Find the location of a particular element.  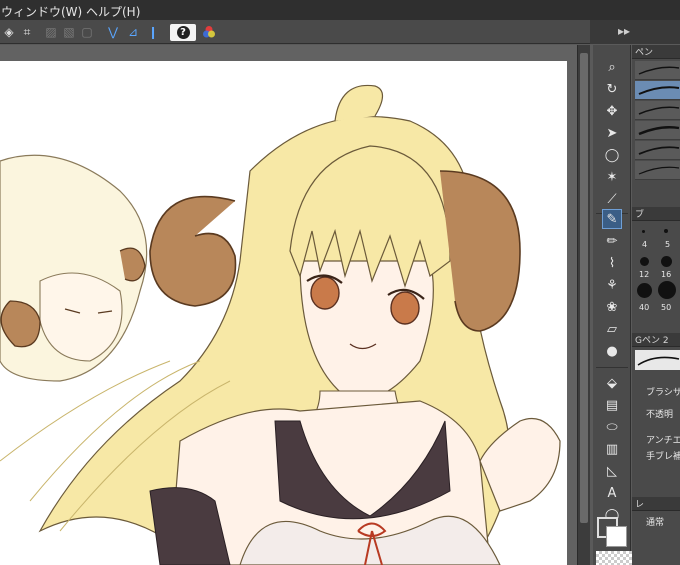

clear-selection-icon: ▨ is located at coordinates (51, 32).